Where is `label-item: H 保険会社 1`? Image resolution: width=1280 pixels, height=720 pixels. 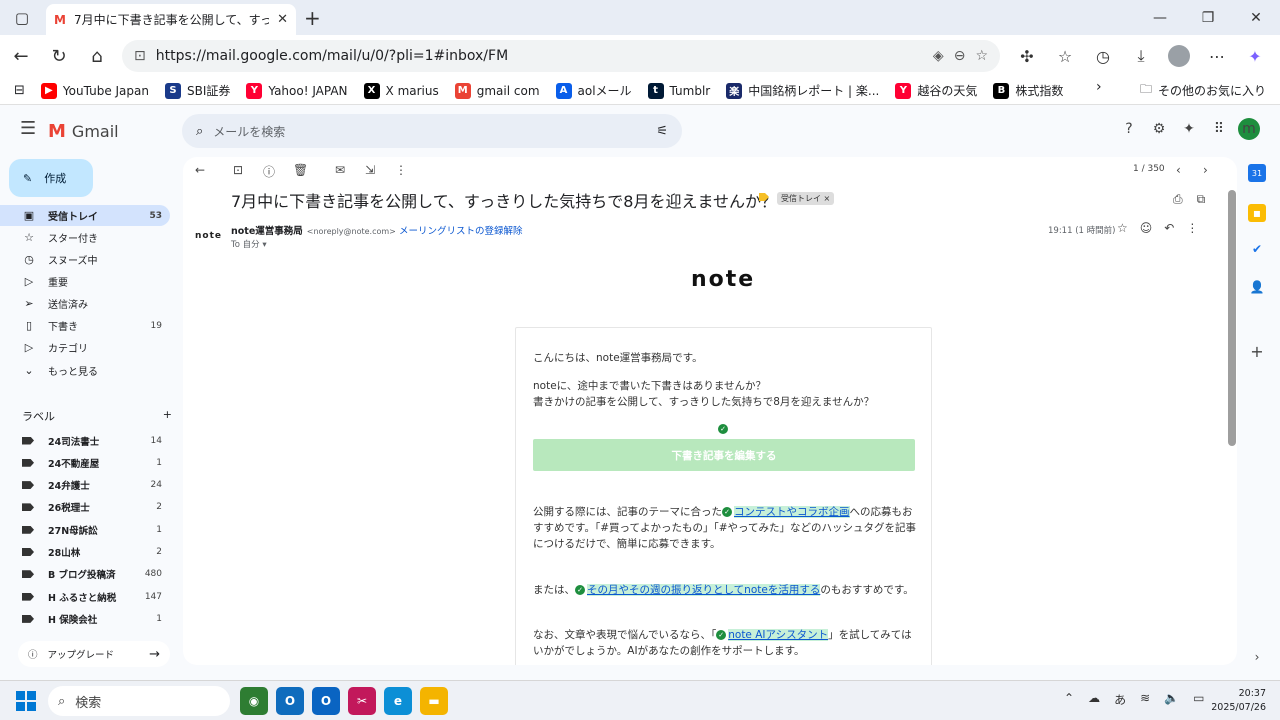 label-item: H 保険会社 1 is located at coordinates (85, 618).